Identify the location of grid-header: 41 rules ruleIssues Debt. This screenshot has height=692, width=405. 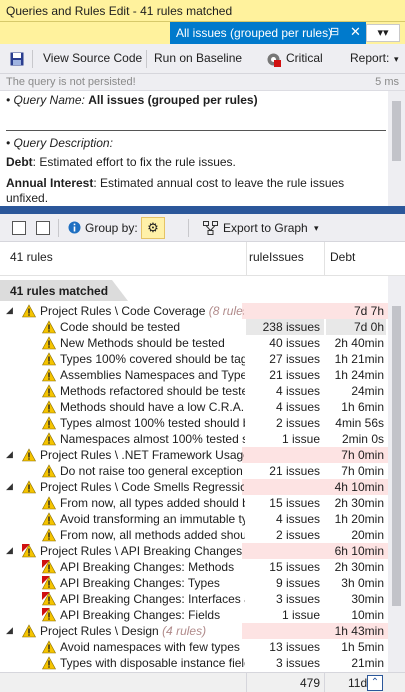
(202, 259).